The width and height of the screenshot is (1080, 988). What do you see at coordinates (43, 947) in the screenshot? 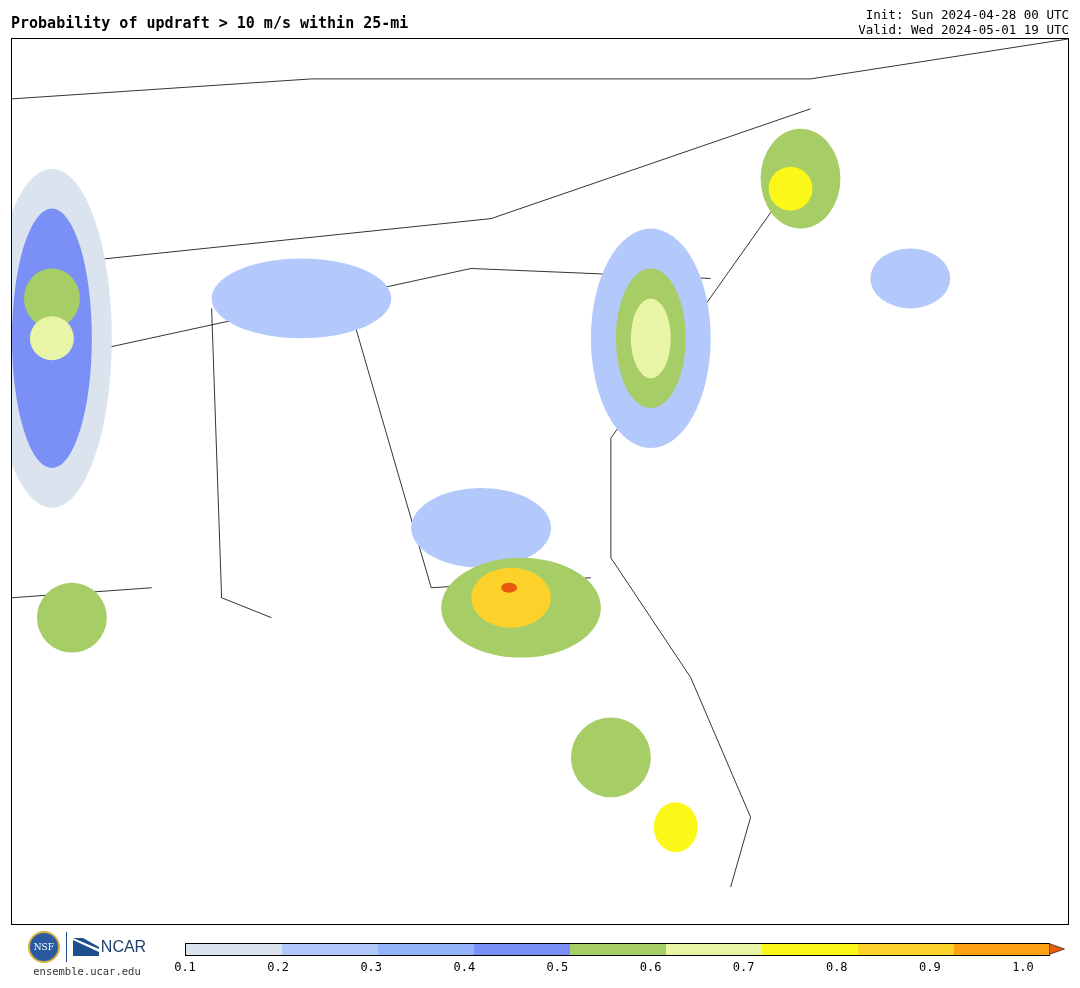
I see `nsf-logo: NSF` at bounding box center [43, 947].